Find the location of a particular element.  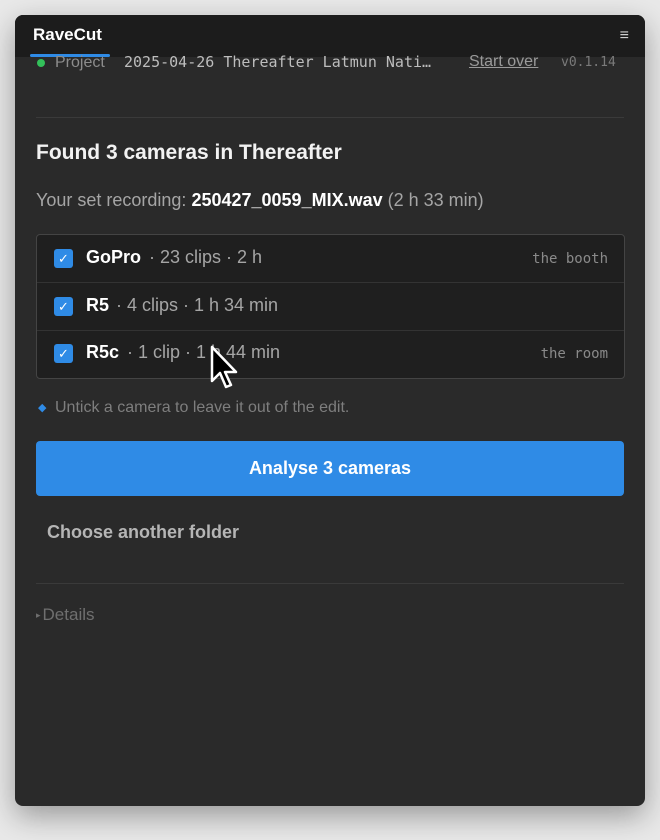

camera-name: R5 is located at coordinates (98, 305).